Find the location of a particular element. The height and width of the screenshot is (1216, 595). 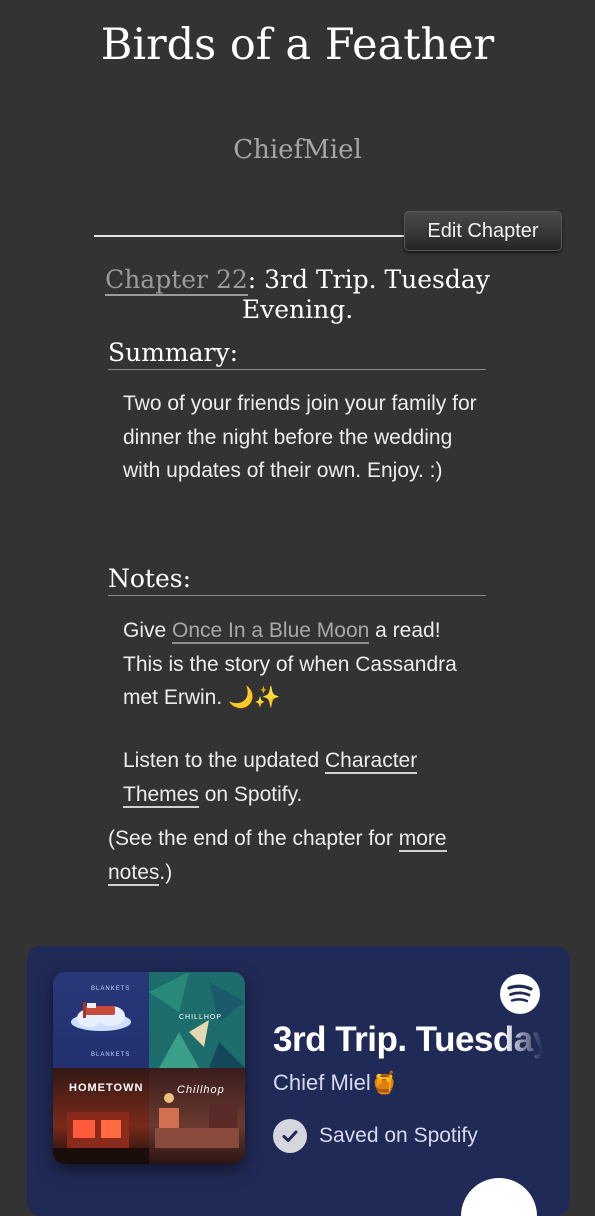

room-scene-icon is located at coordinates (197, 1120).